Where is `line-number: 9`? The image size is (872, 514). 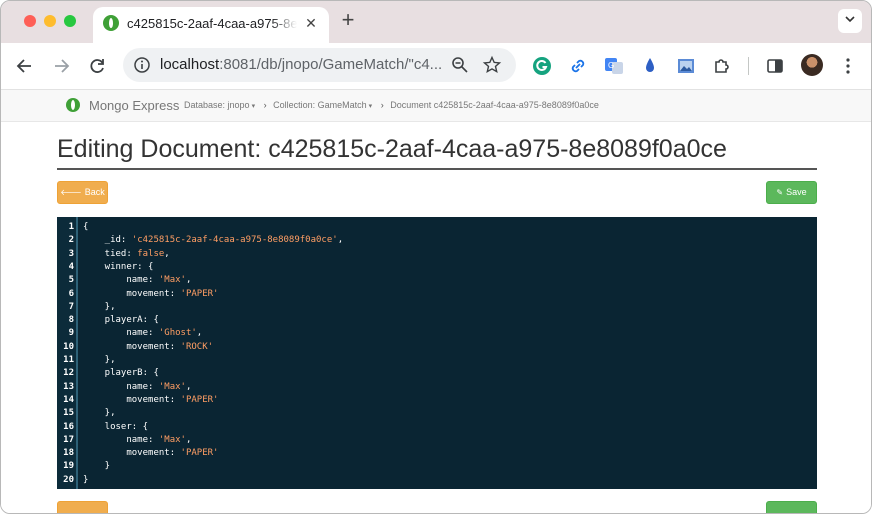
line-number: 9 is located at coordinates (71, 333).